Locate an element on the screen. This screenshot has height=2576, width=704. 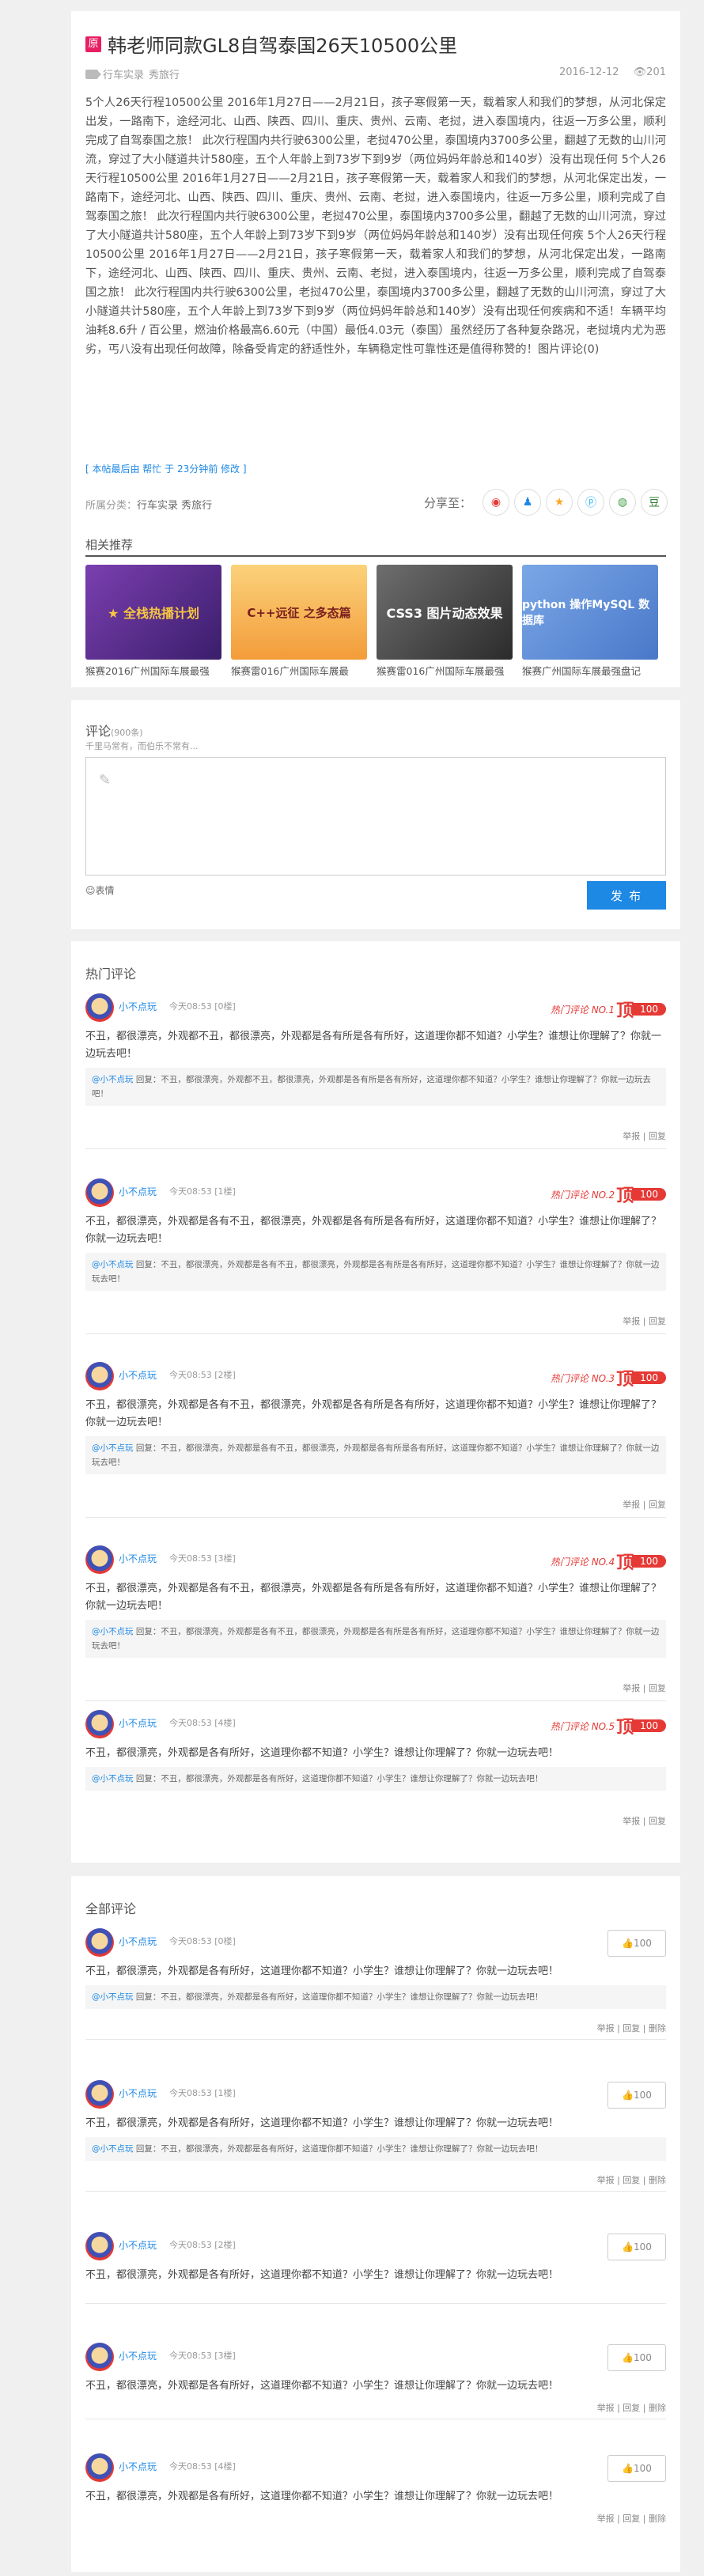
hot-rank-badge: 热门评论 NO.2 顶 100 is located at coordinates (608, 1194).